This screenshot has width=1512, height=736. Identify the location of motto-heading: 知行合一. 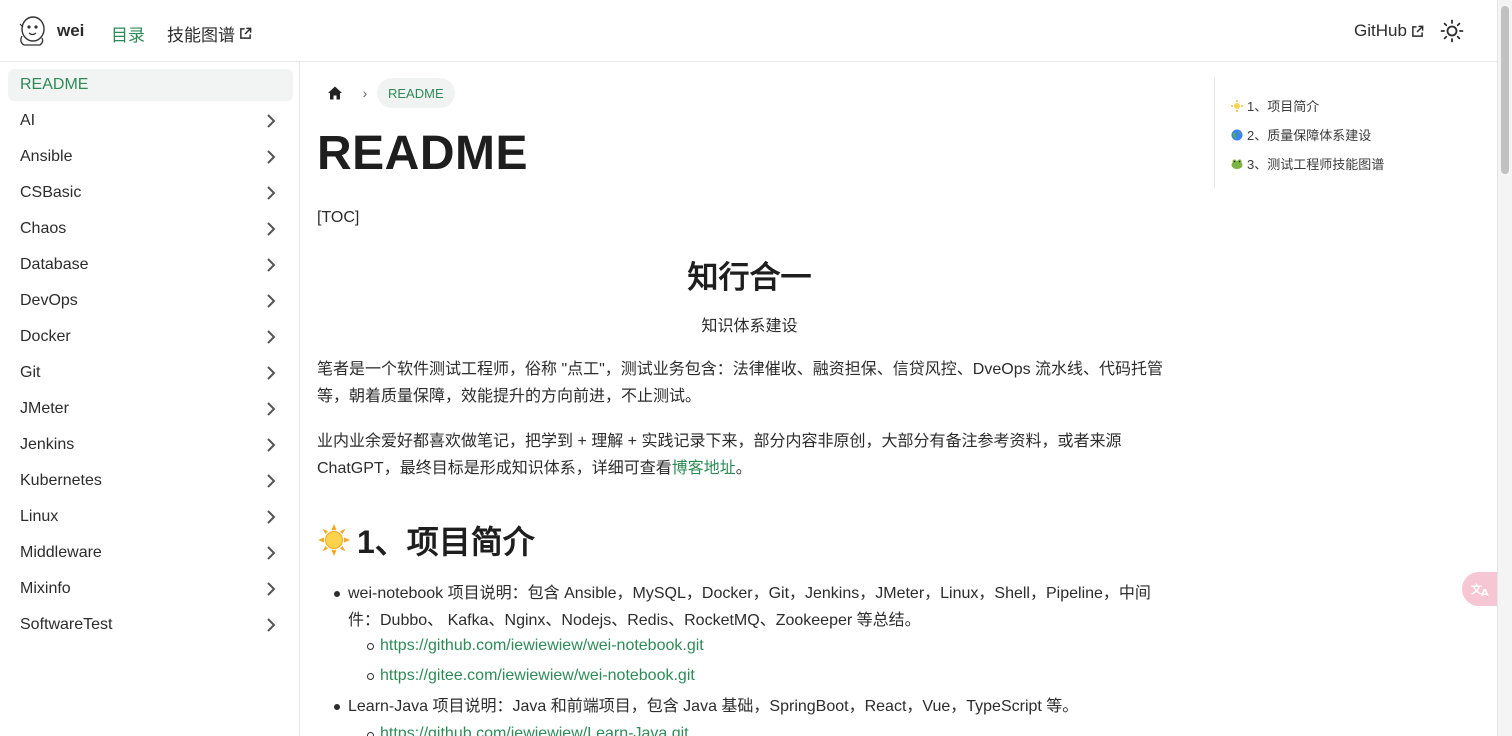
(749, 277).